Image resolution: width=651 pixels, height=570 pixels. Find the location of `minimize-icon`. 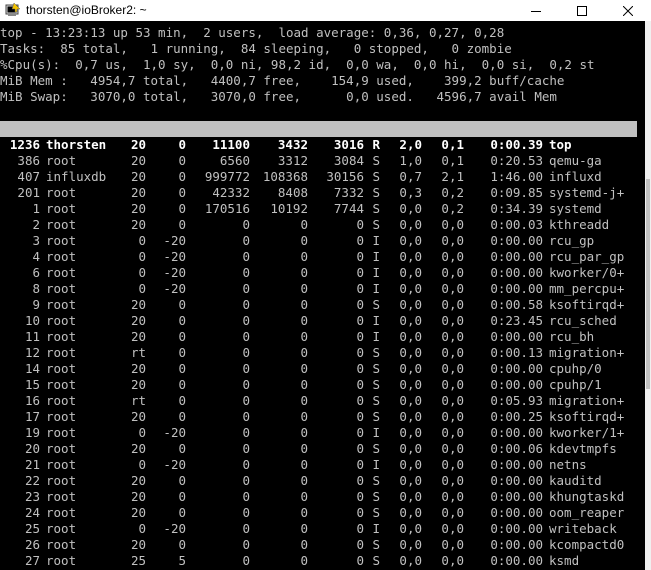

minimize-icon is located at coordinates (536, 11).